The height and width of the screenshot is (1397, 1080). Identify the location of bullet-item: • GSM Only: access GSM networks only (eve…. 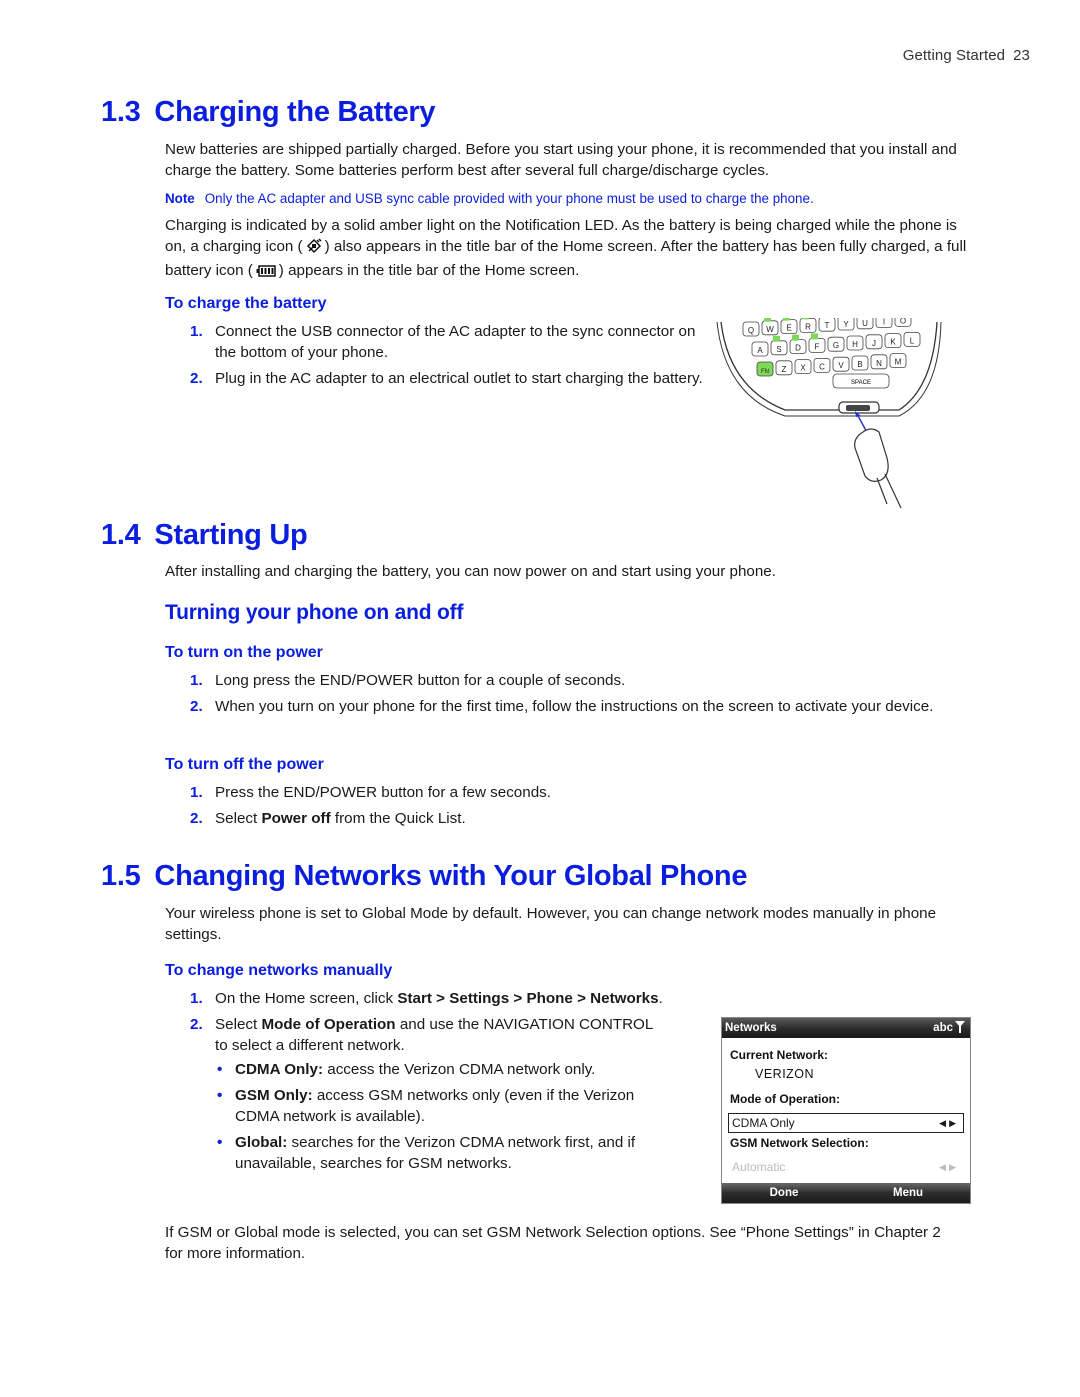
(440, 1106).